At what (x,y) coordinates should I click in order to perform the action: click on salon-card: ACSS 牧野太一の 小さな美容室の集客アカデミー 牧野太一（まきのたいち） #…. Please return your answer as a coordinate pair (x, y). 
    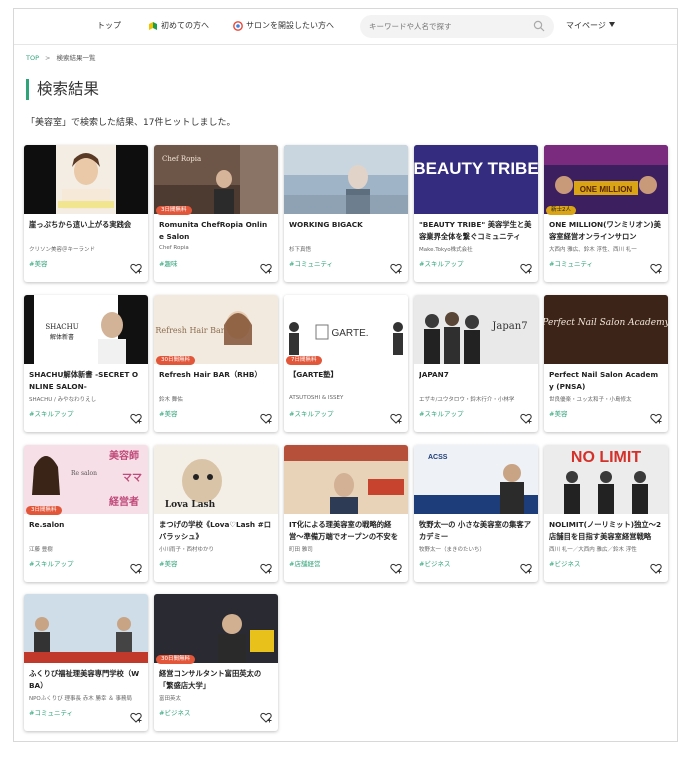
    Looking at the image, I should click on (476, 513).